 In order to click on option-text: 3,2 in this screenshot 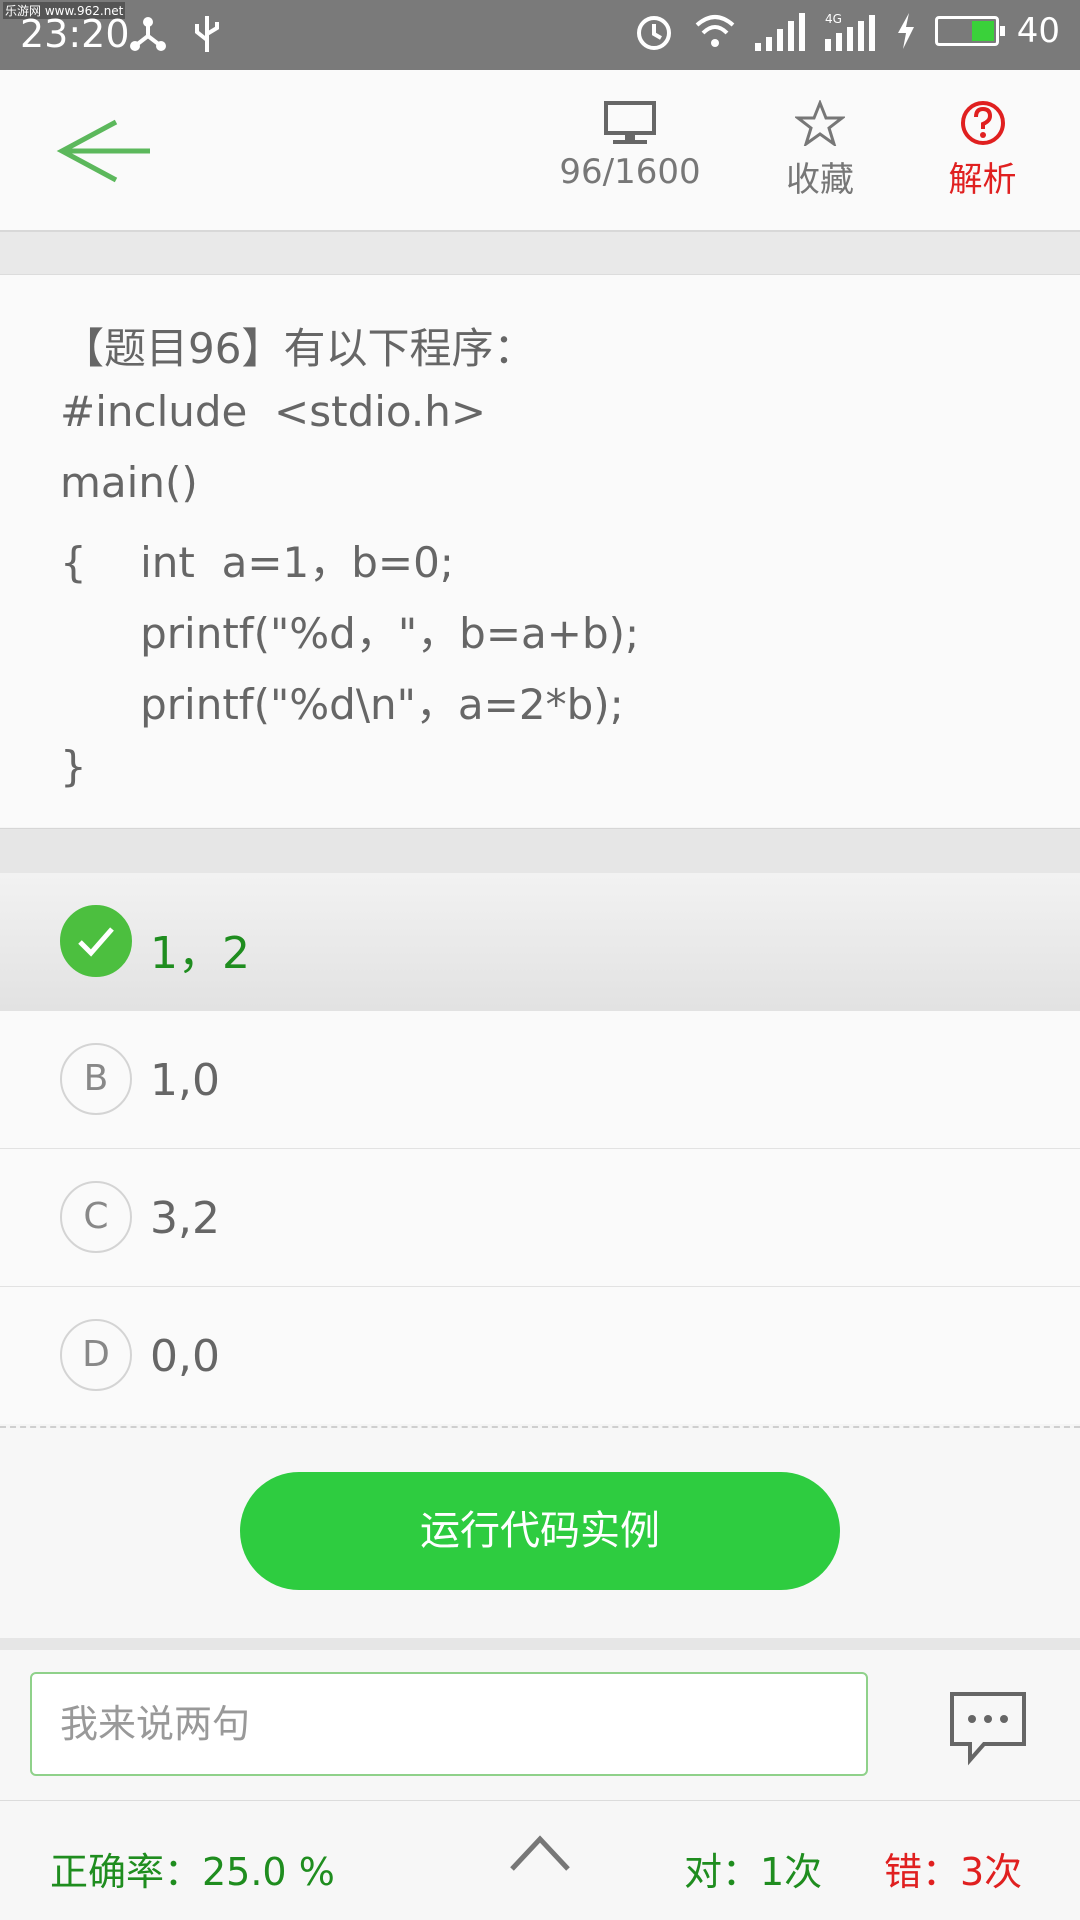, I will do `click(185, 1218)`.